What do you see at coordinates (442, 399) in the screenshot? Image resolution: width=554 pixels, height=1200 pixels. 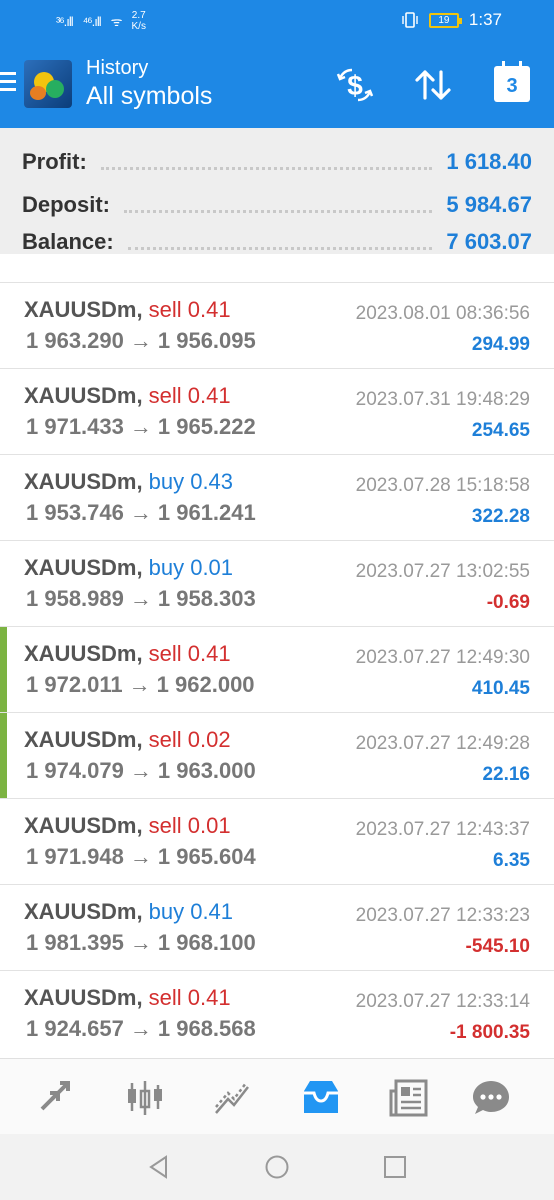 I see `deal-time: 2023.07.31 19:48:29` at bounding box center [442, 399].